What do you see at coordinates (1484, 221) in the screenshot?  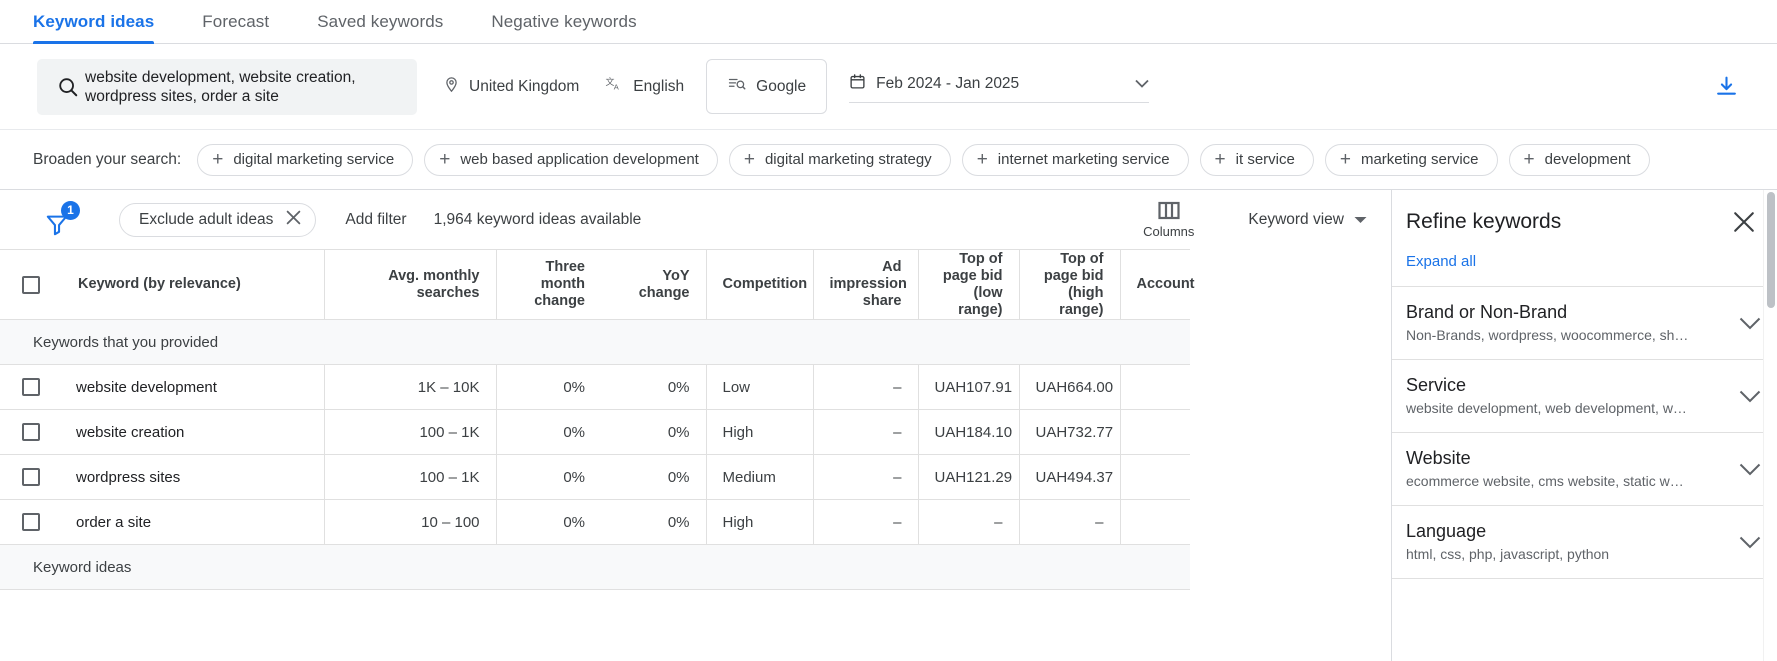 I see `refine-title: Refine keywords` at bounding box center [1484, 221].